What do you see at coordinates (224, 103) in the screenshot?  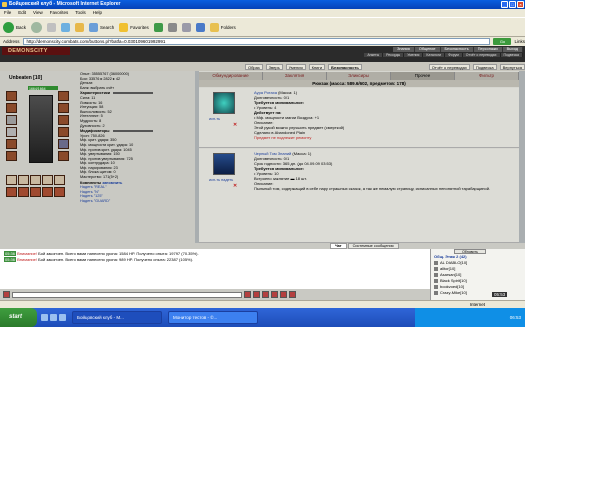 I see `aura-item-image` at bounding box center [224, 103].